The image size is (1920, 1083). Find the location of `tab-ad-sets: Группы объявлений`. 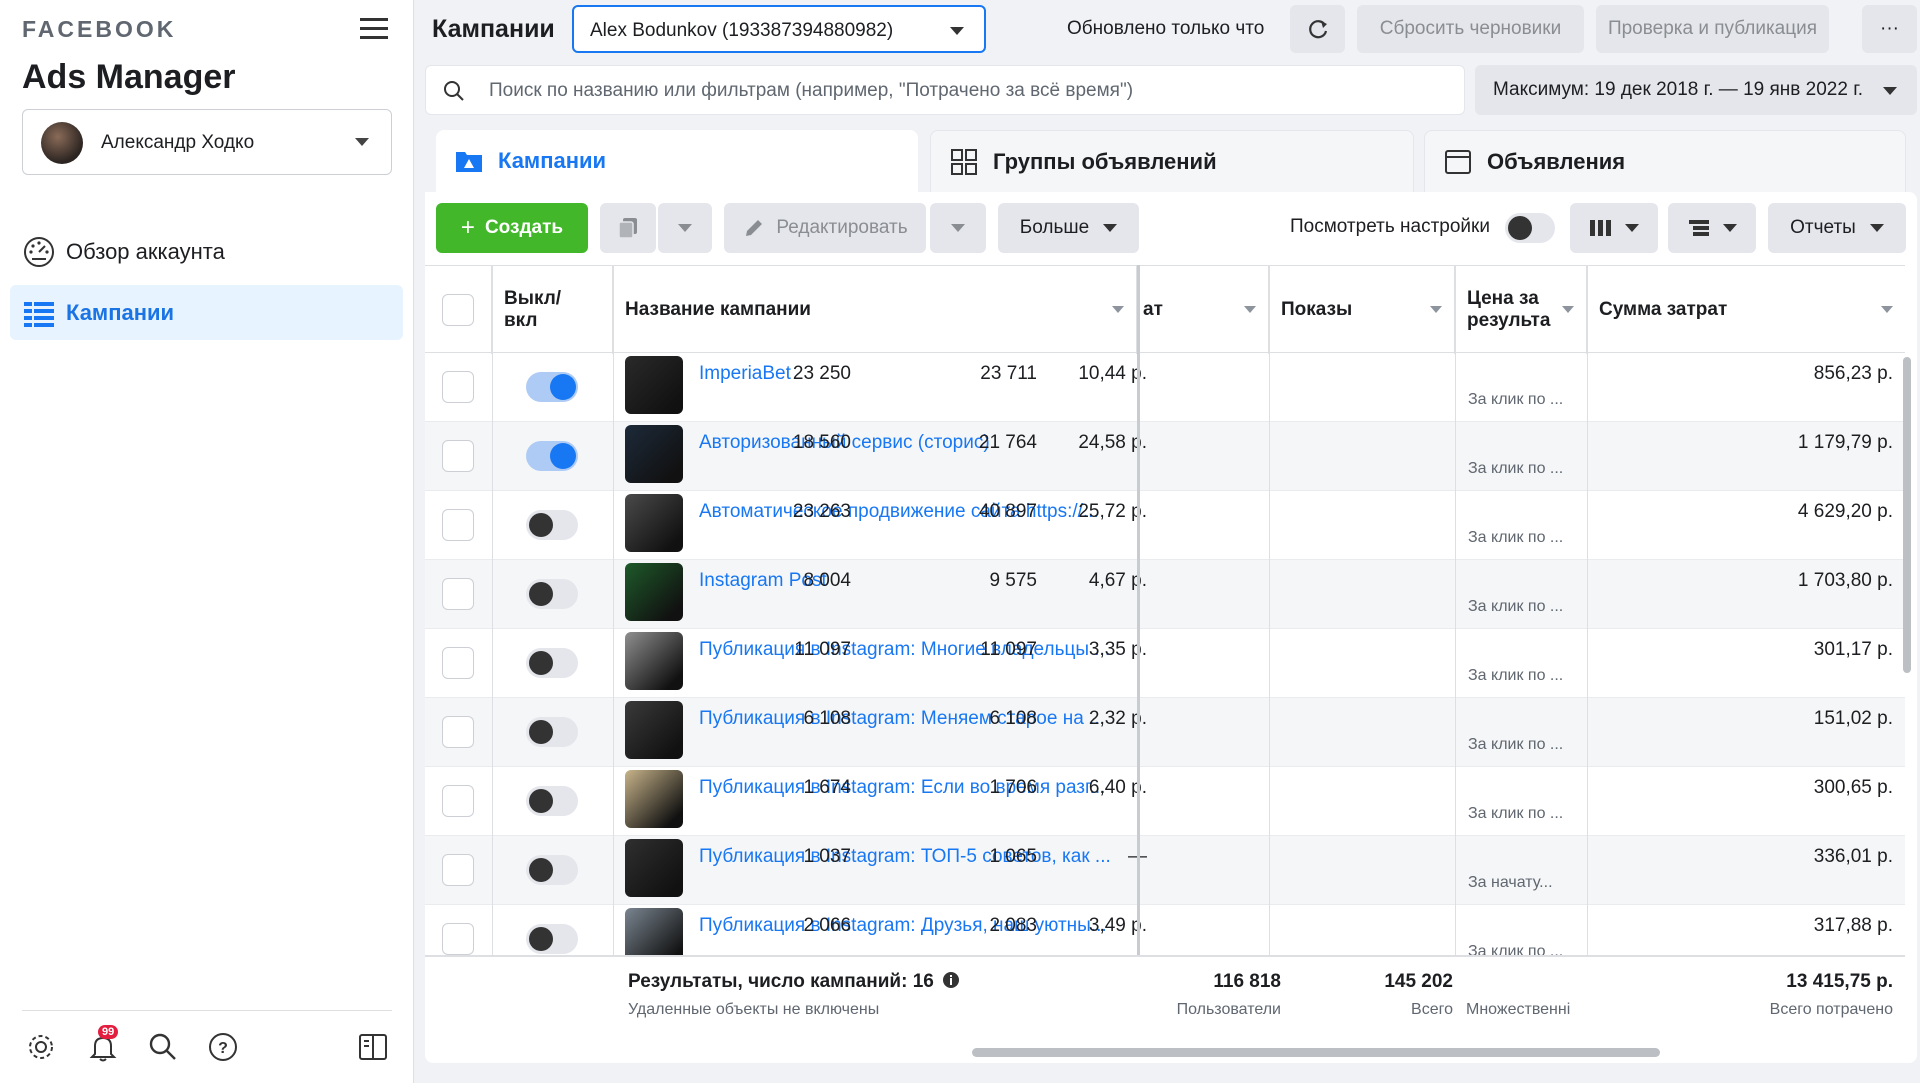

tab-ad-sets: Группы объявлений is located at coordinates (1172, 161).